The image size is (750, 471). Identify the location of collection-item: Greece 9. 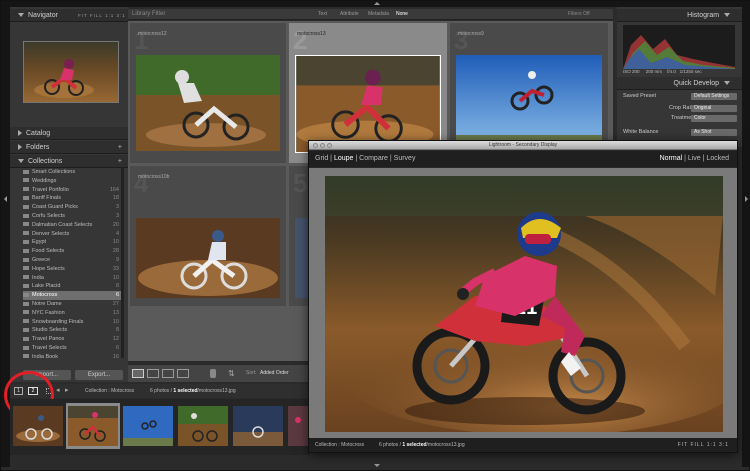
(73, 260).